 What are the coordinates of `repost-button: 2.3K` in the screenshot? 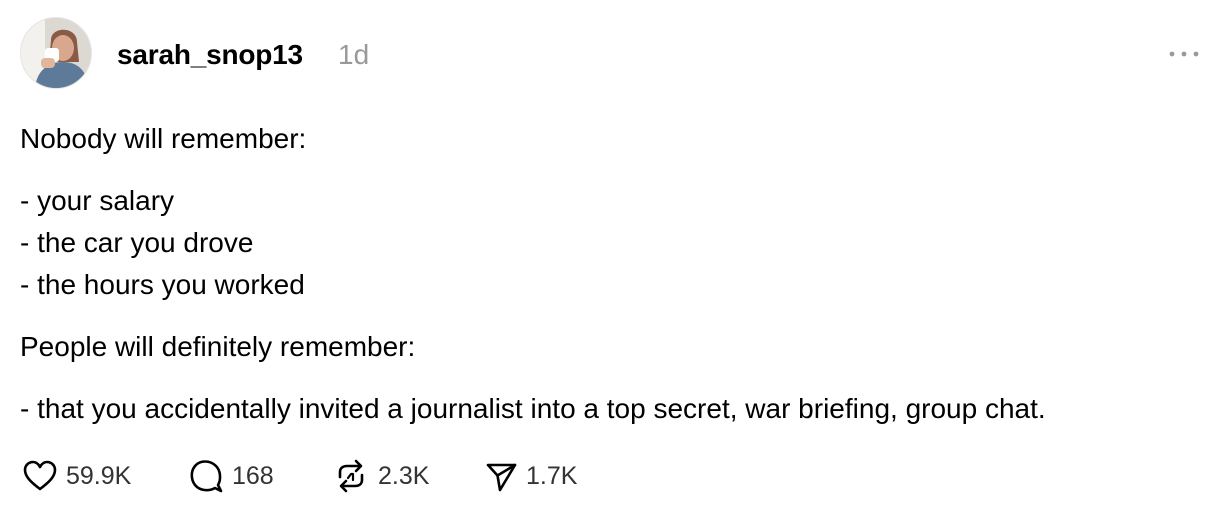 It's located at (408, 476).